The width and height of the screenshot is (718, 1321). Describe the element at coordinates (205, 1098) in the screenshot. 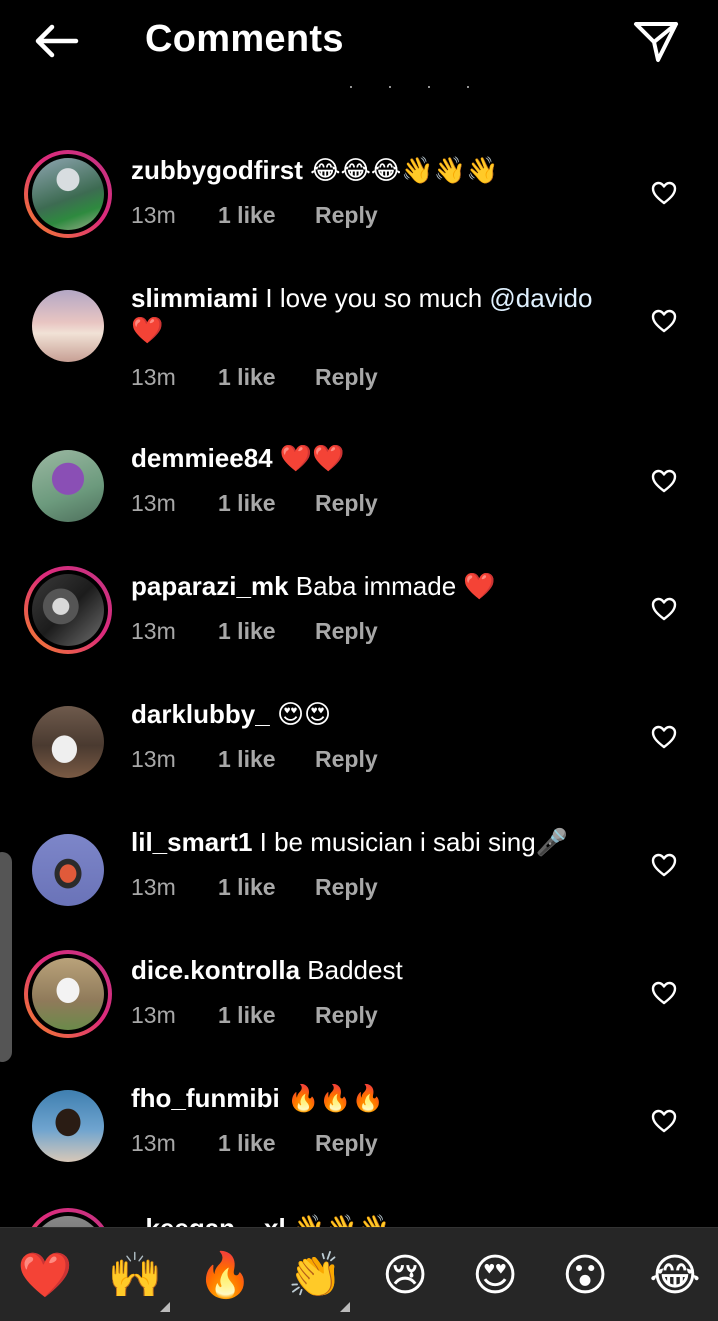

I see `comment-username: fho_funmibi` at that location.